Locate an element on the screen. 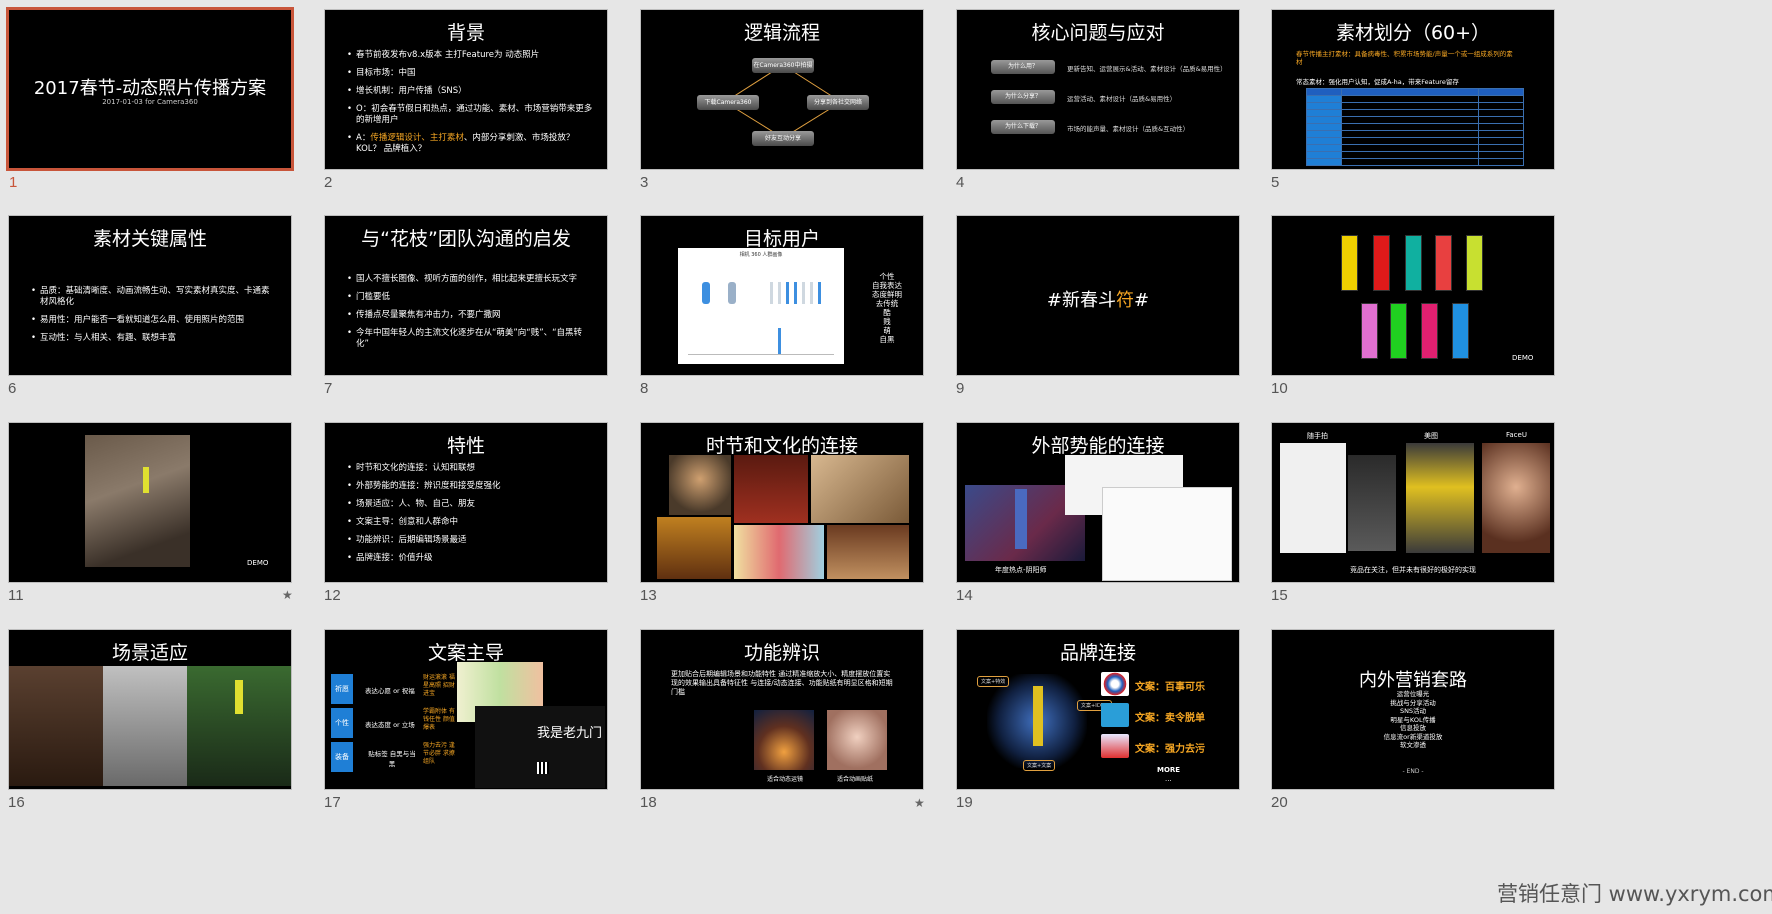 This screenshot has height=914, width=1772. pepsi-logo is located at coordinates (1115, 684).